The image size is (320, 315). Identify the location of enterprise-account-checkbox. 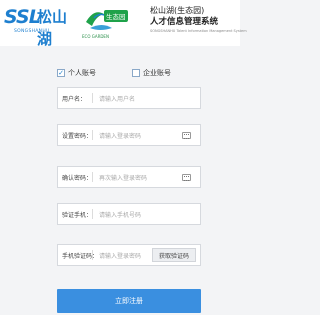
(136, 73).